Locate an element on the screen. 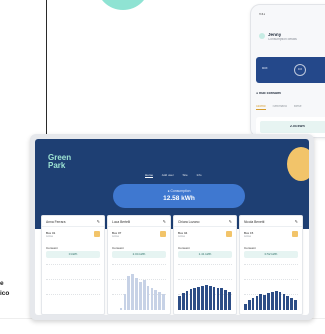 The width and height of the screenshot is (325, 334). phone-card-label: Box is located at coordinates (265, 68).